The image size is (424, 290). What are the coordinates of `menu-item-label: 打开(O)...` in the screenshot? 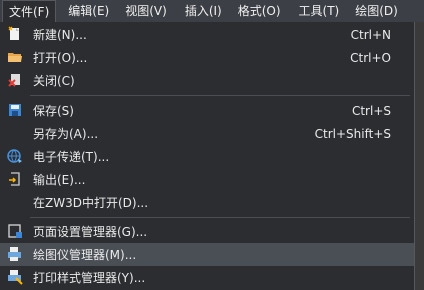 It's located at (60, 58).